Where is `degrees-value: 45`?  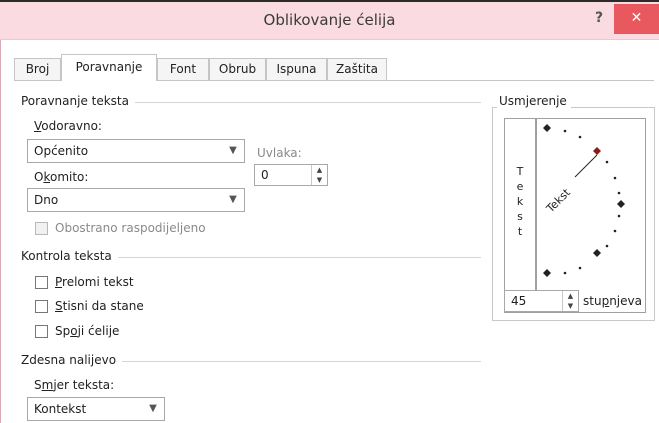
degrees-value: 45 is located at coordinates (518, 301).